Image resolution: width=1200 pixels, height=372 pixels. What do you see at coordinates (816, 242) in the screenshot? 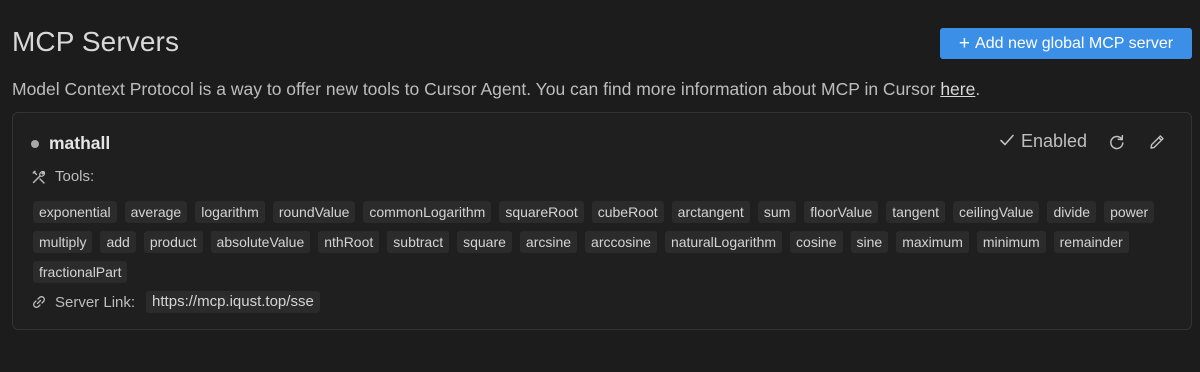
I see `tool-chip: cosine` at bounding box center [816, 242].